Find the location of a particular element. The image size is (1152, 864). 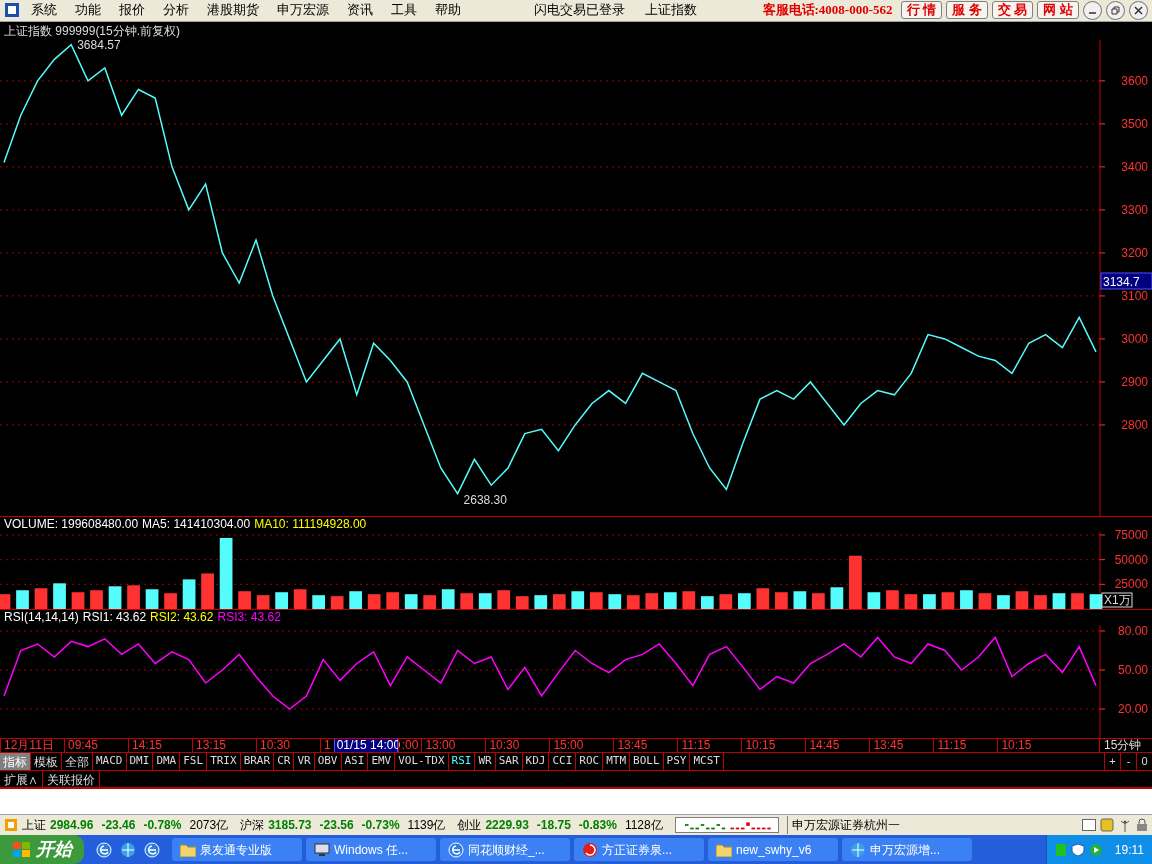

index-name: 沪深 is located at coordinates (252, 825).